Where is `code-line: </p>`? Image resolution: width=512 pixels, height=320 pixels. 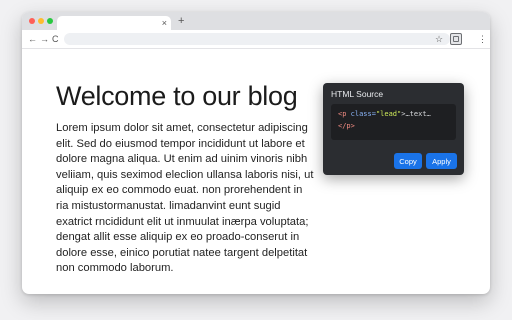
code-line: </p> is located at coordinates (346, 126).